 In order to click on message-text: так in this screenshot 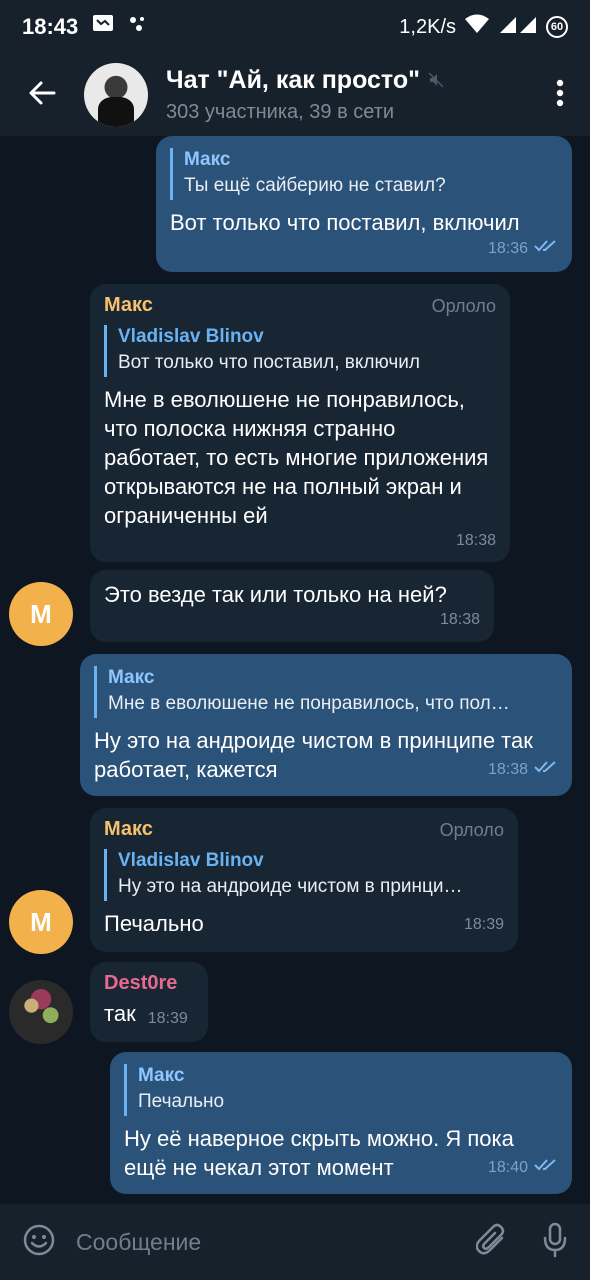, I will do `click(120, 1013)`.